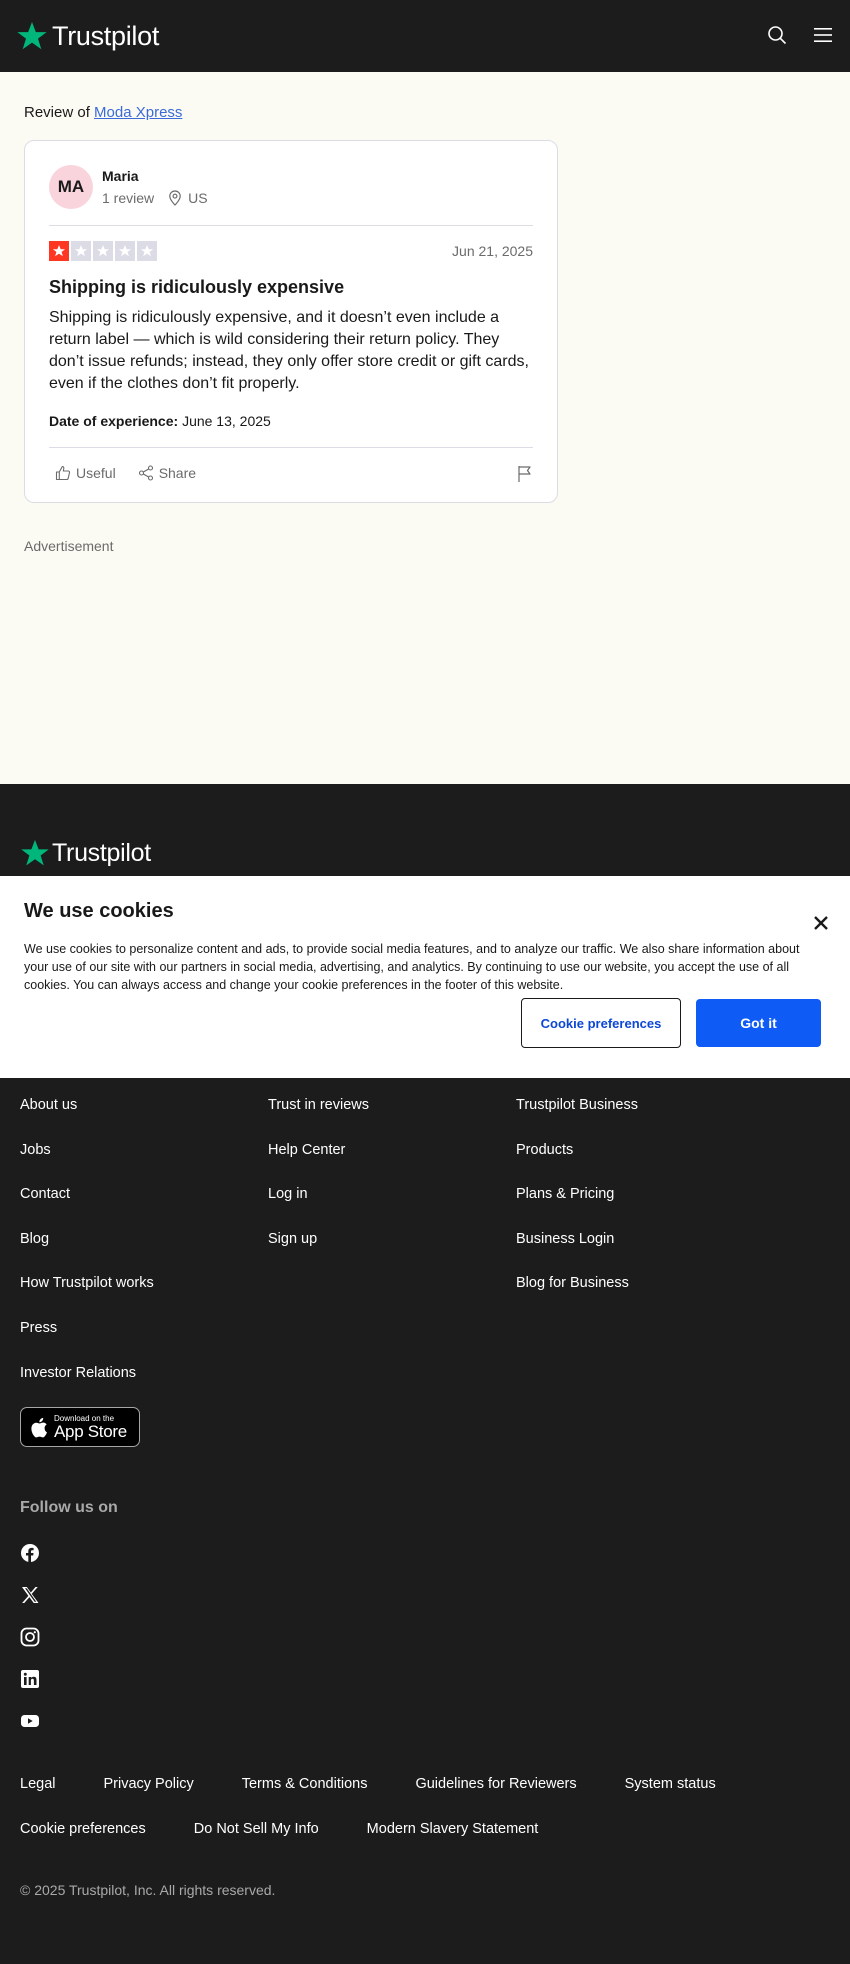  What do you see at coordinates (39, 1427) in the screenshot?
I see `apple-icon` at bounding box center [39, 1427].